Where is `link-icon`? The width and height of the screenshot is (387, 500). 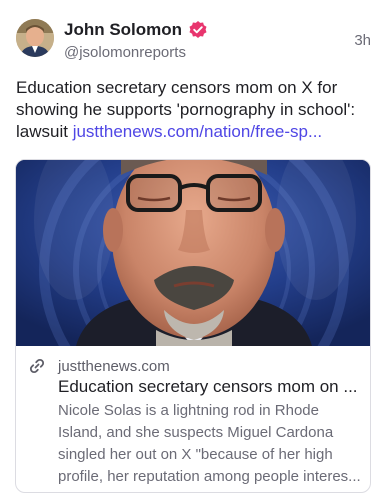
link-icon is located at coordinates (37, 366).